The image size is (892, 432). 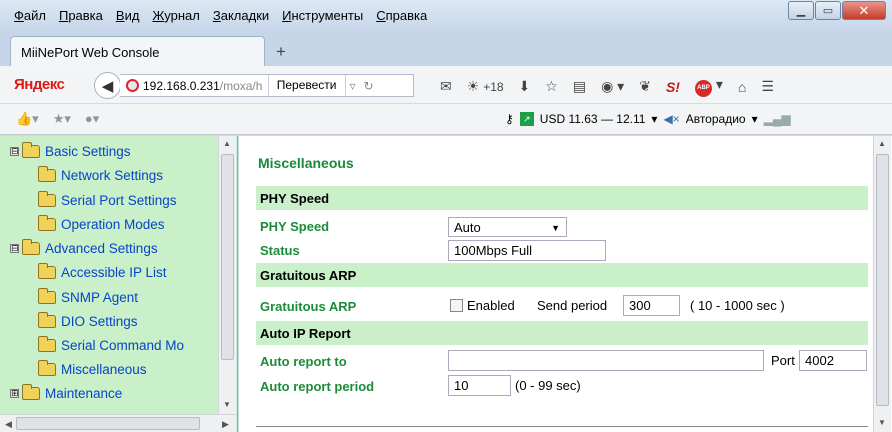 I want to click on menu-history: Журнал, so click(x=175, y=15).